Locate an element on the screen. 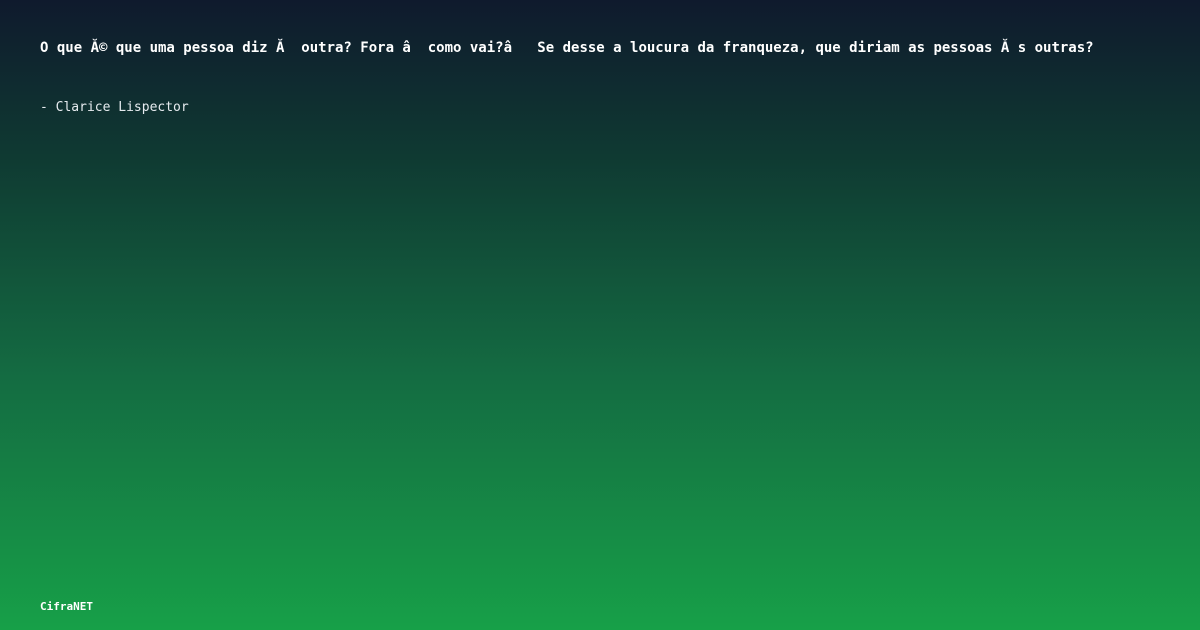  brand-name: CifraNET is located at coordinates (66, 606).